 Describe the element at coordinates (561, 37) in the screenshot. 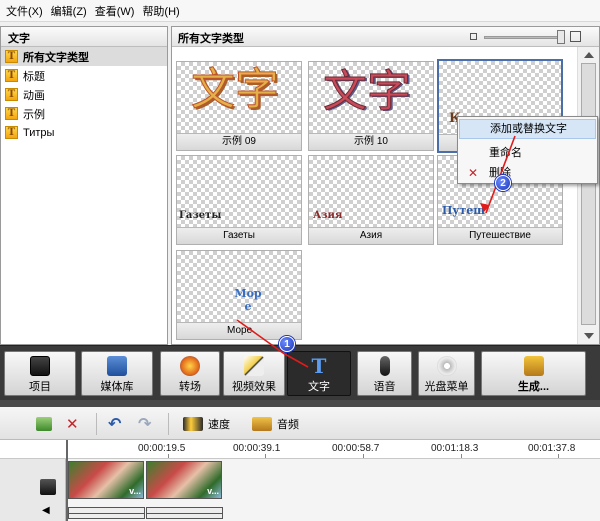

I see `zoom-slider-thumb` at that location.